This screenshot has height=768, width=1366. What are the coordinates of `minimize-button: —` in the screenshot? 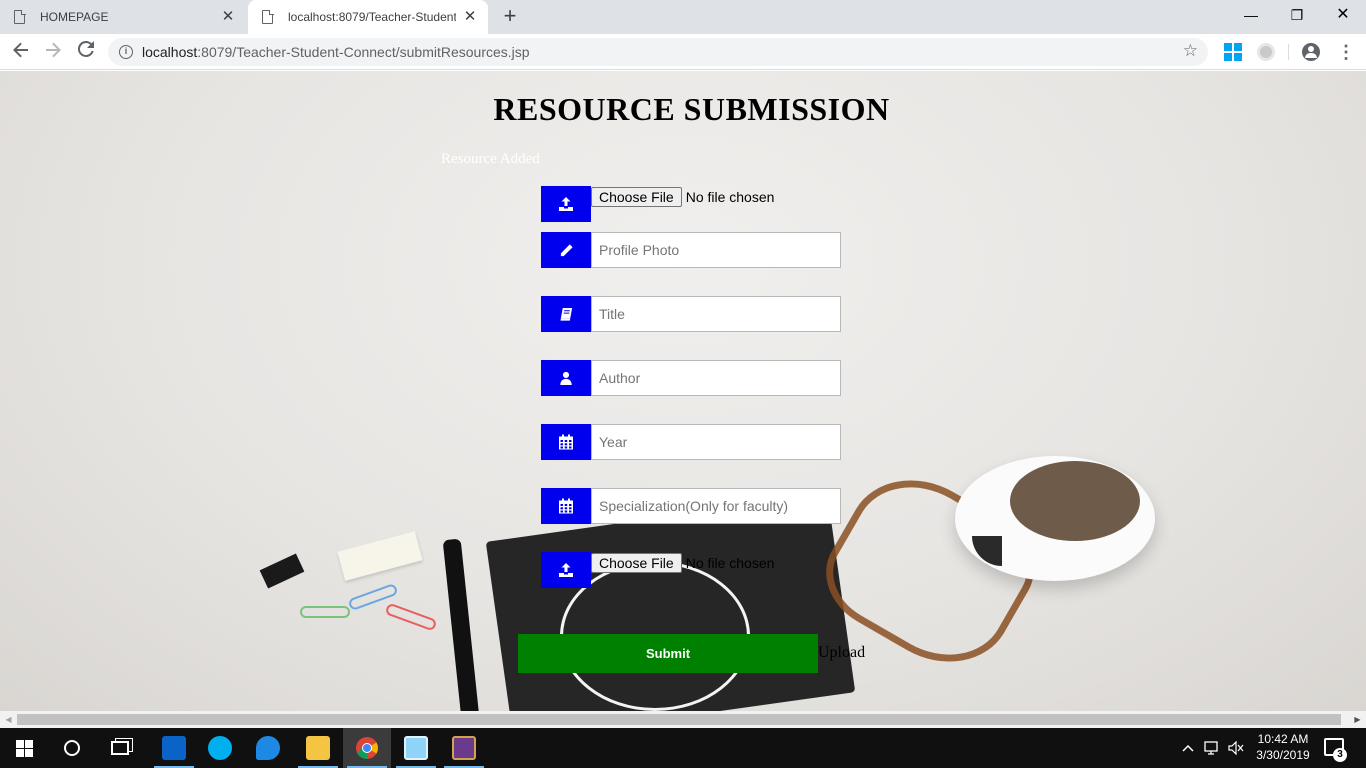 It's located at (1251, 15).